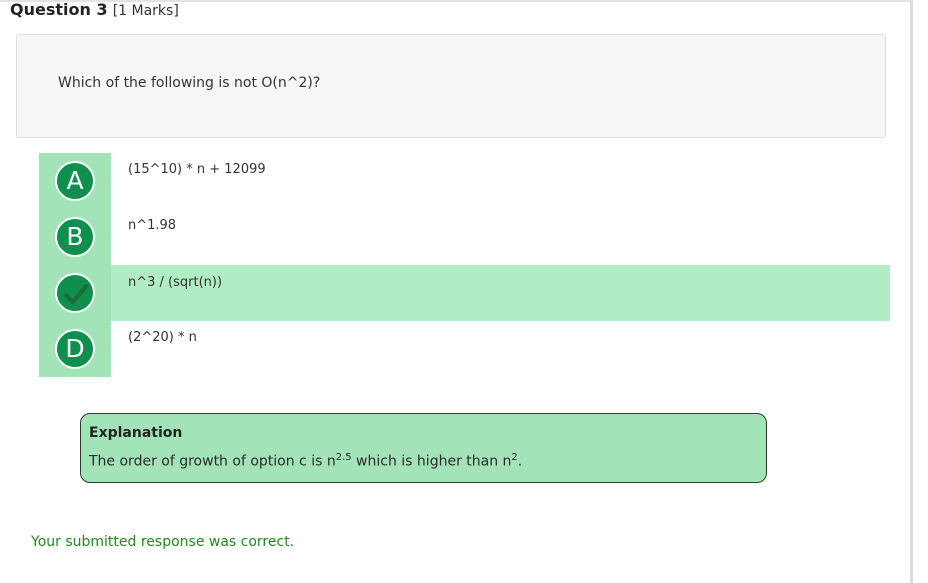 This screenshot has height=583, width=928. I want to click on option-b-letter: B, so click(75, 236).